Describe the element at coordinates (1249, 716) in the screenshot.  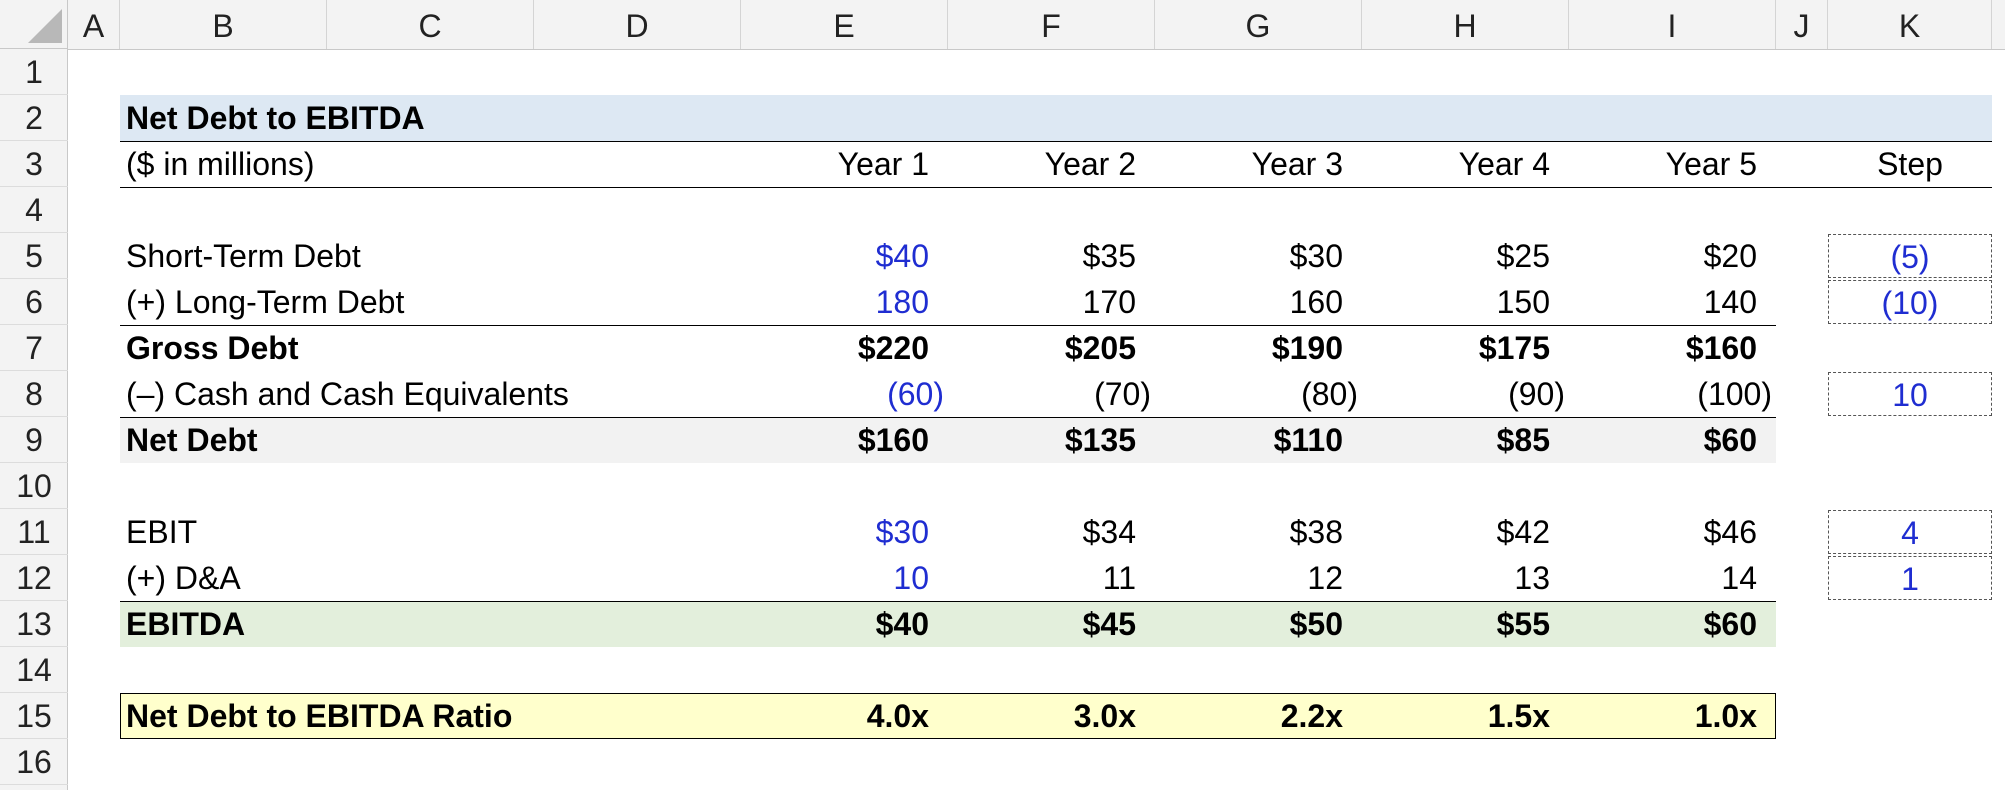
I see `ratio-year-3: 2.2x` at that location.